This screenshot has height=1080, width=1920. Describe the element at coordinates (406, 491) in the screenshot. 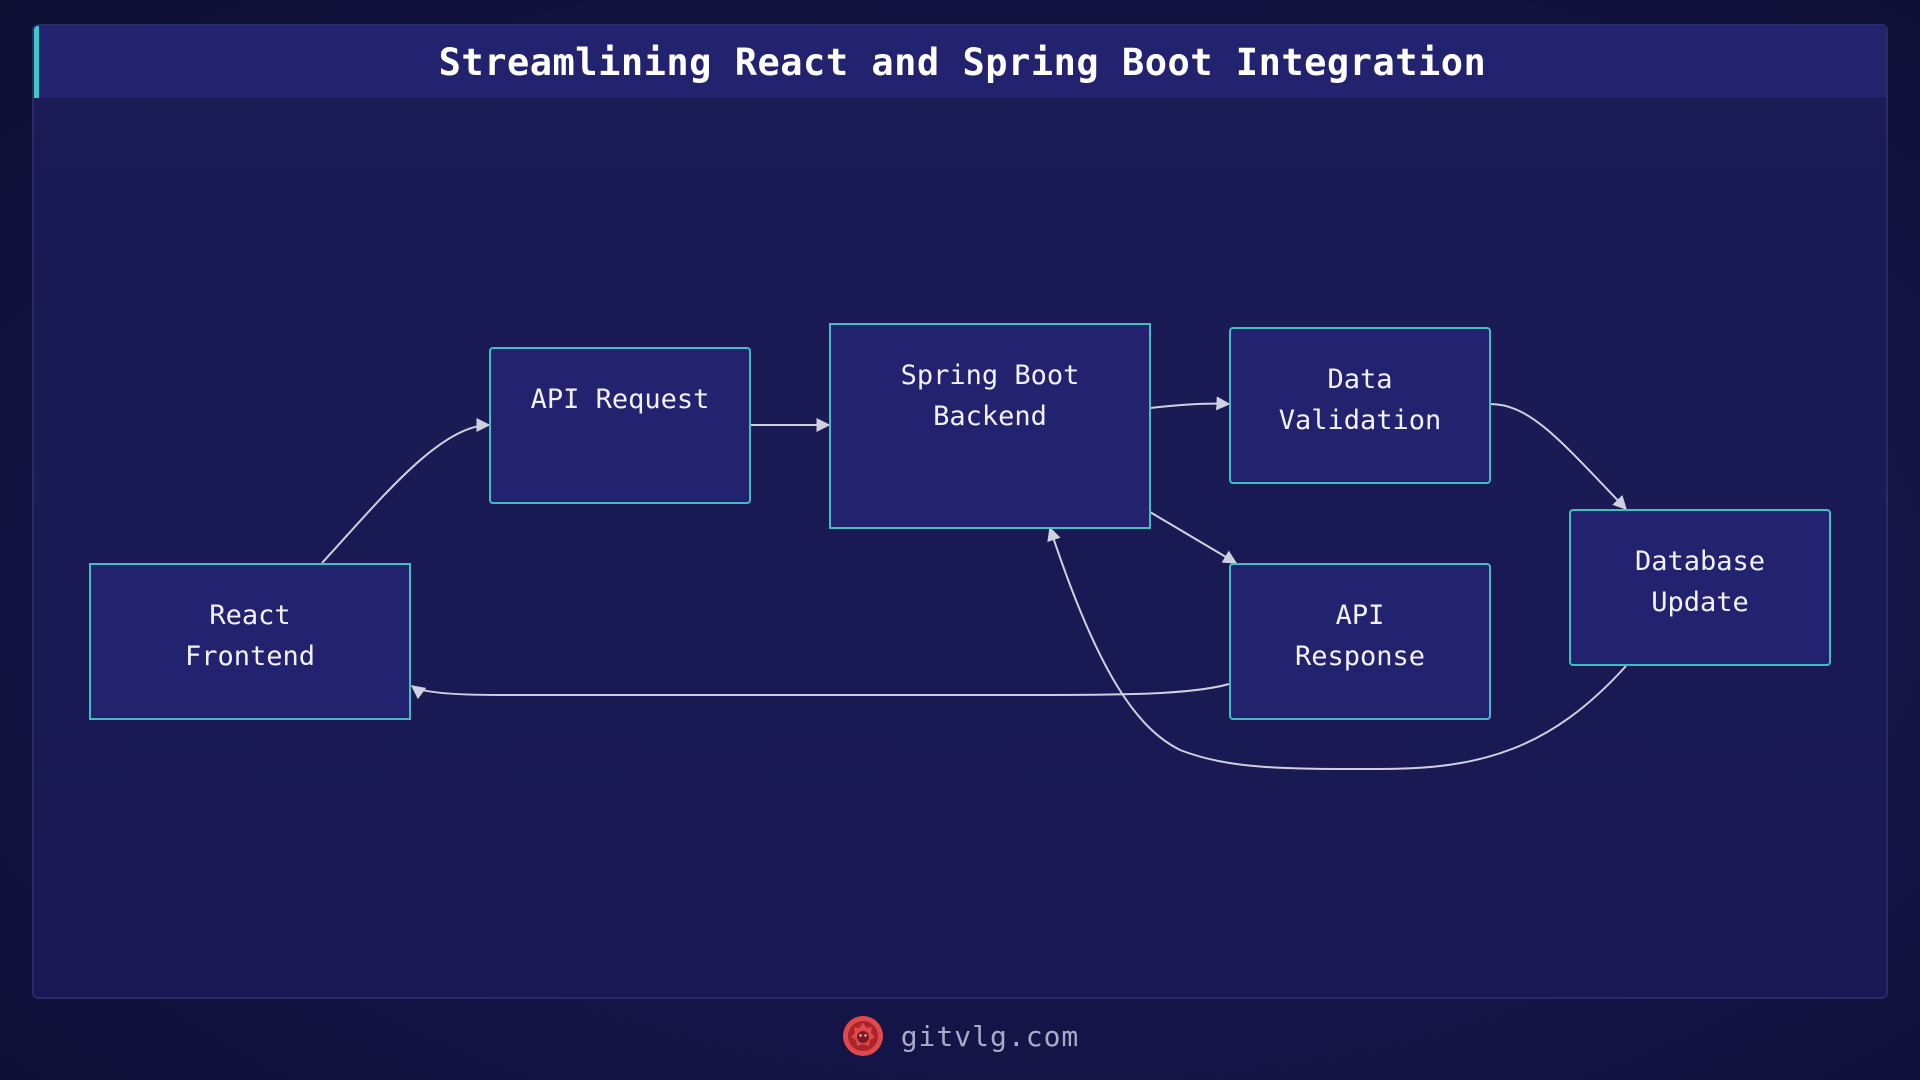

I see `edge-react-to-api-request` at that location.